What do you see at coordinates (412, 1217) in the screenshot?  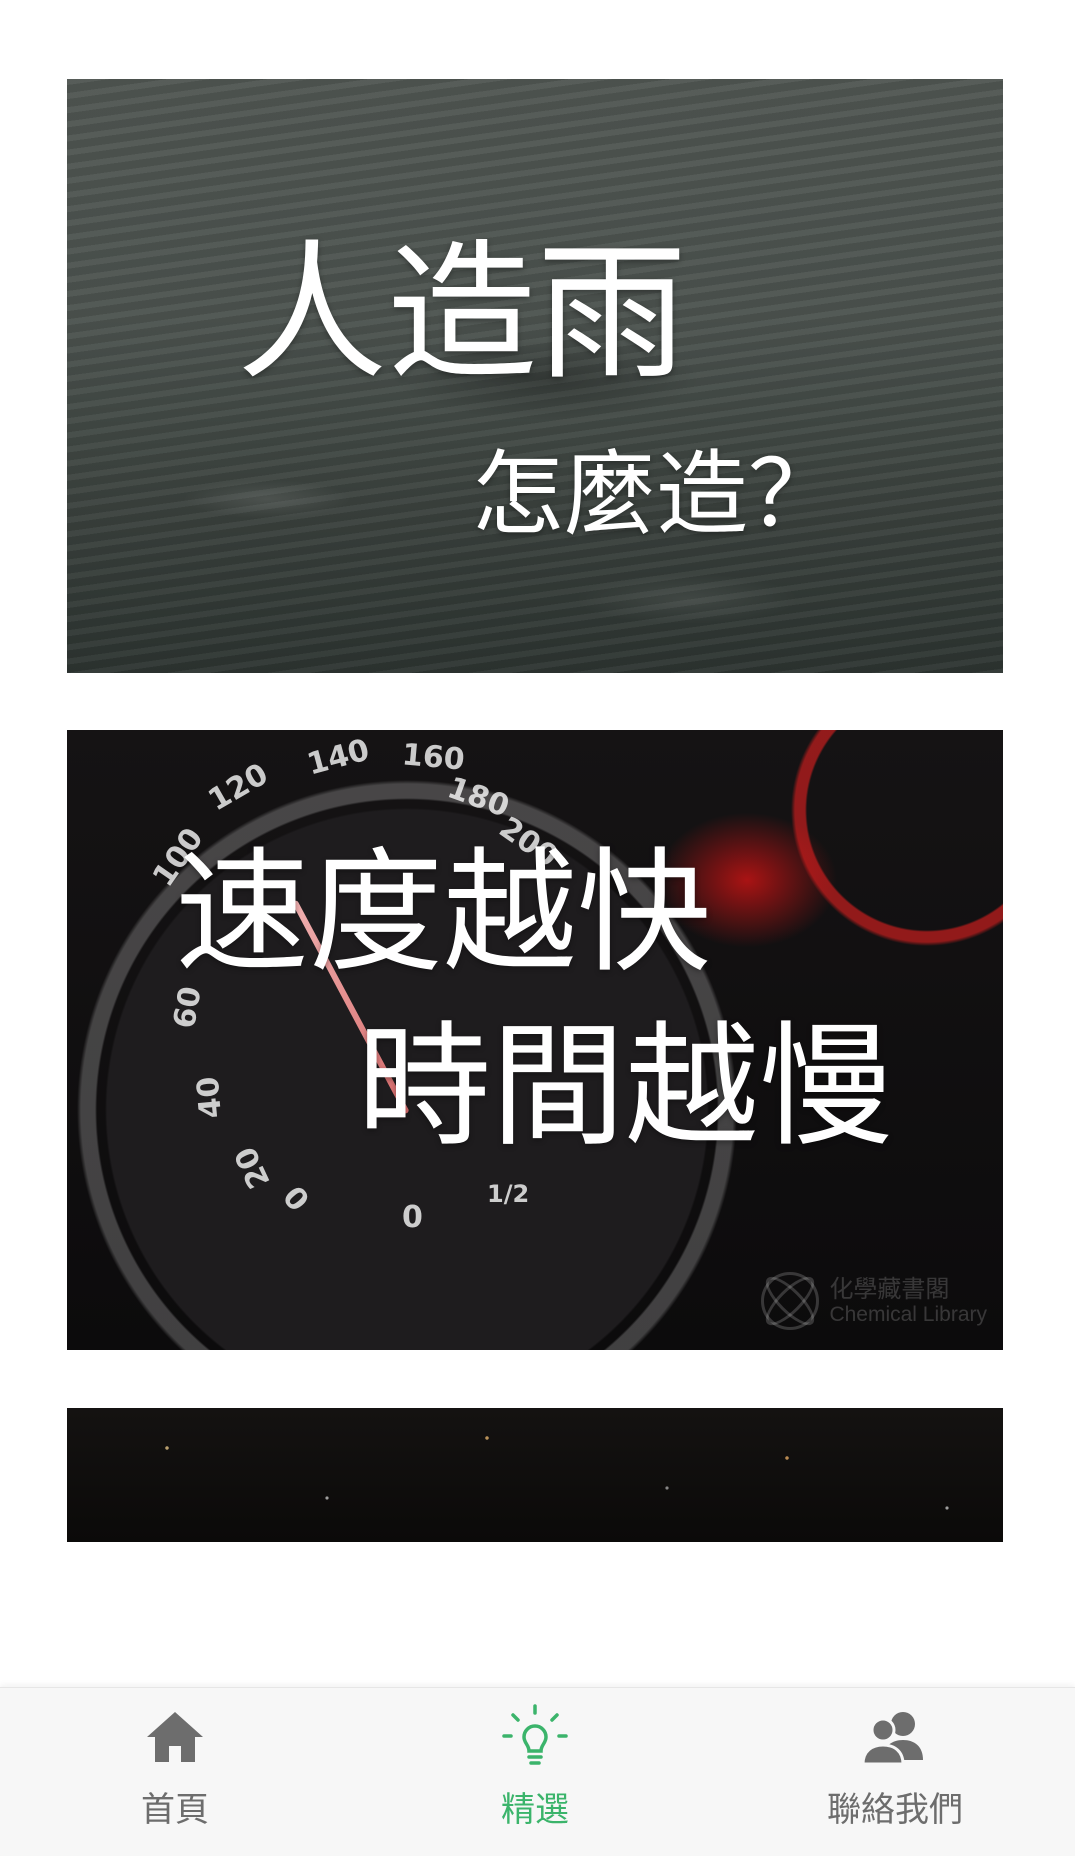 I see `gauge-number: 0` at bounding box center [412, 1217].